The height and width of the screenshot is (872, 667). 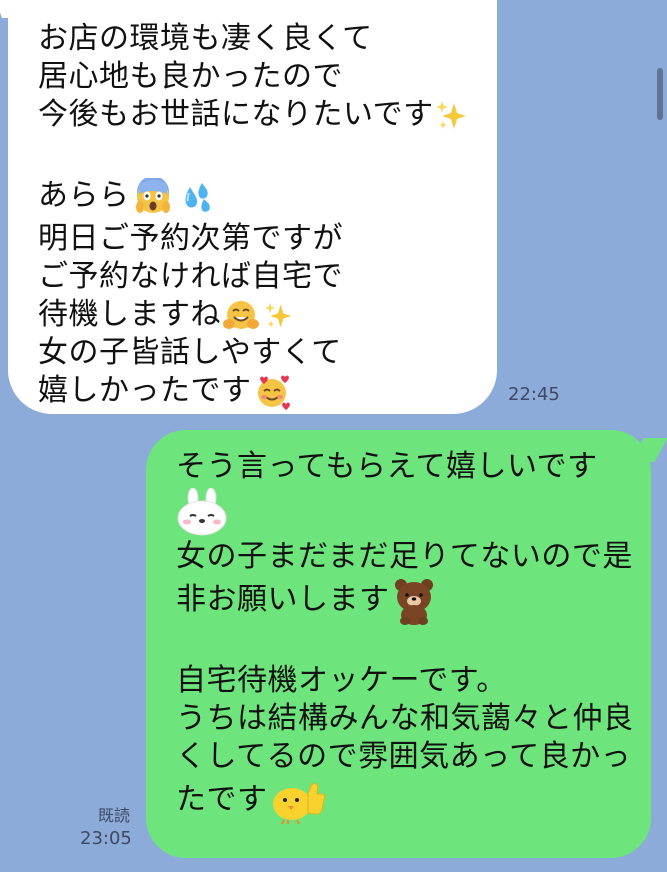 I want to click on smiling-face-hearts-icon, so click(x=272, y=392).